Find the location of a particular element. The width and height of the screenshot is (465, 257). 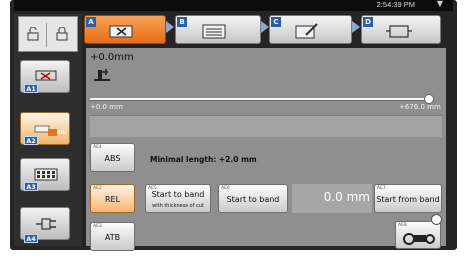

button-tag: AE7 is located at coordinates (381, 188).